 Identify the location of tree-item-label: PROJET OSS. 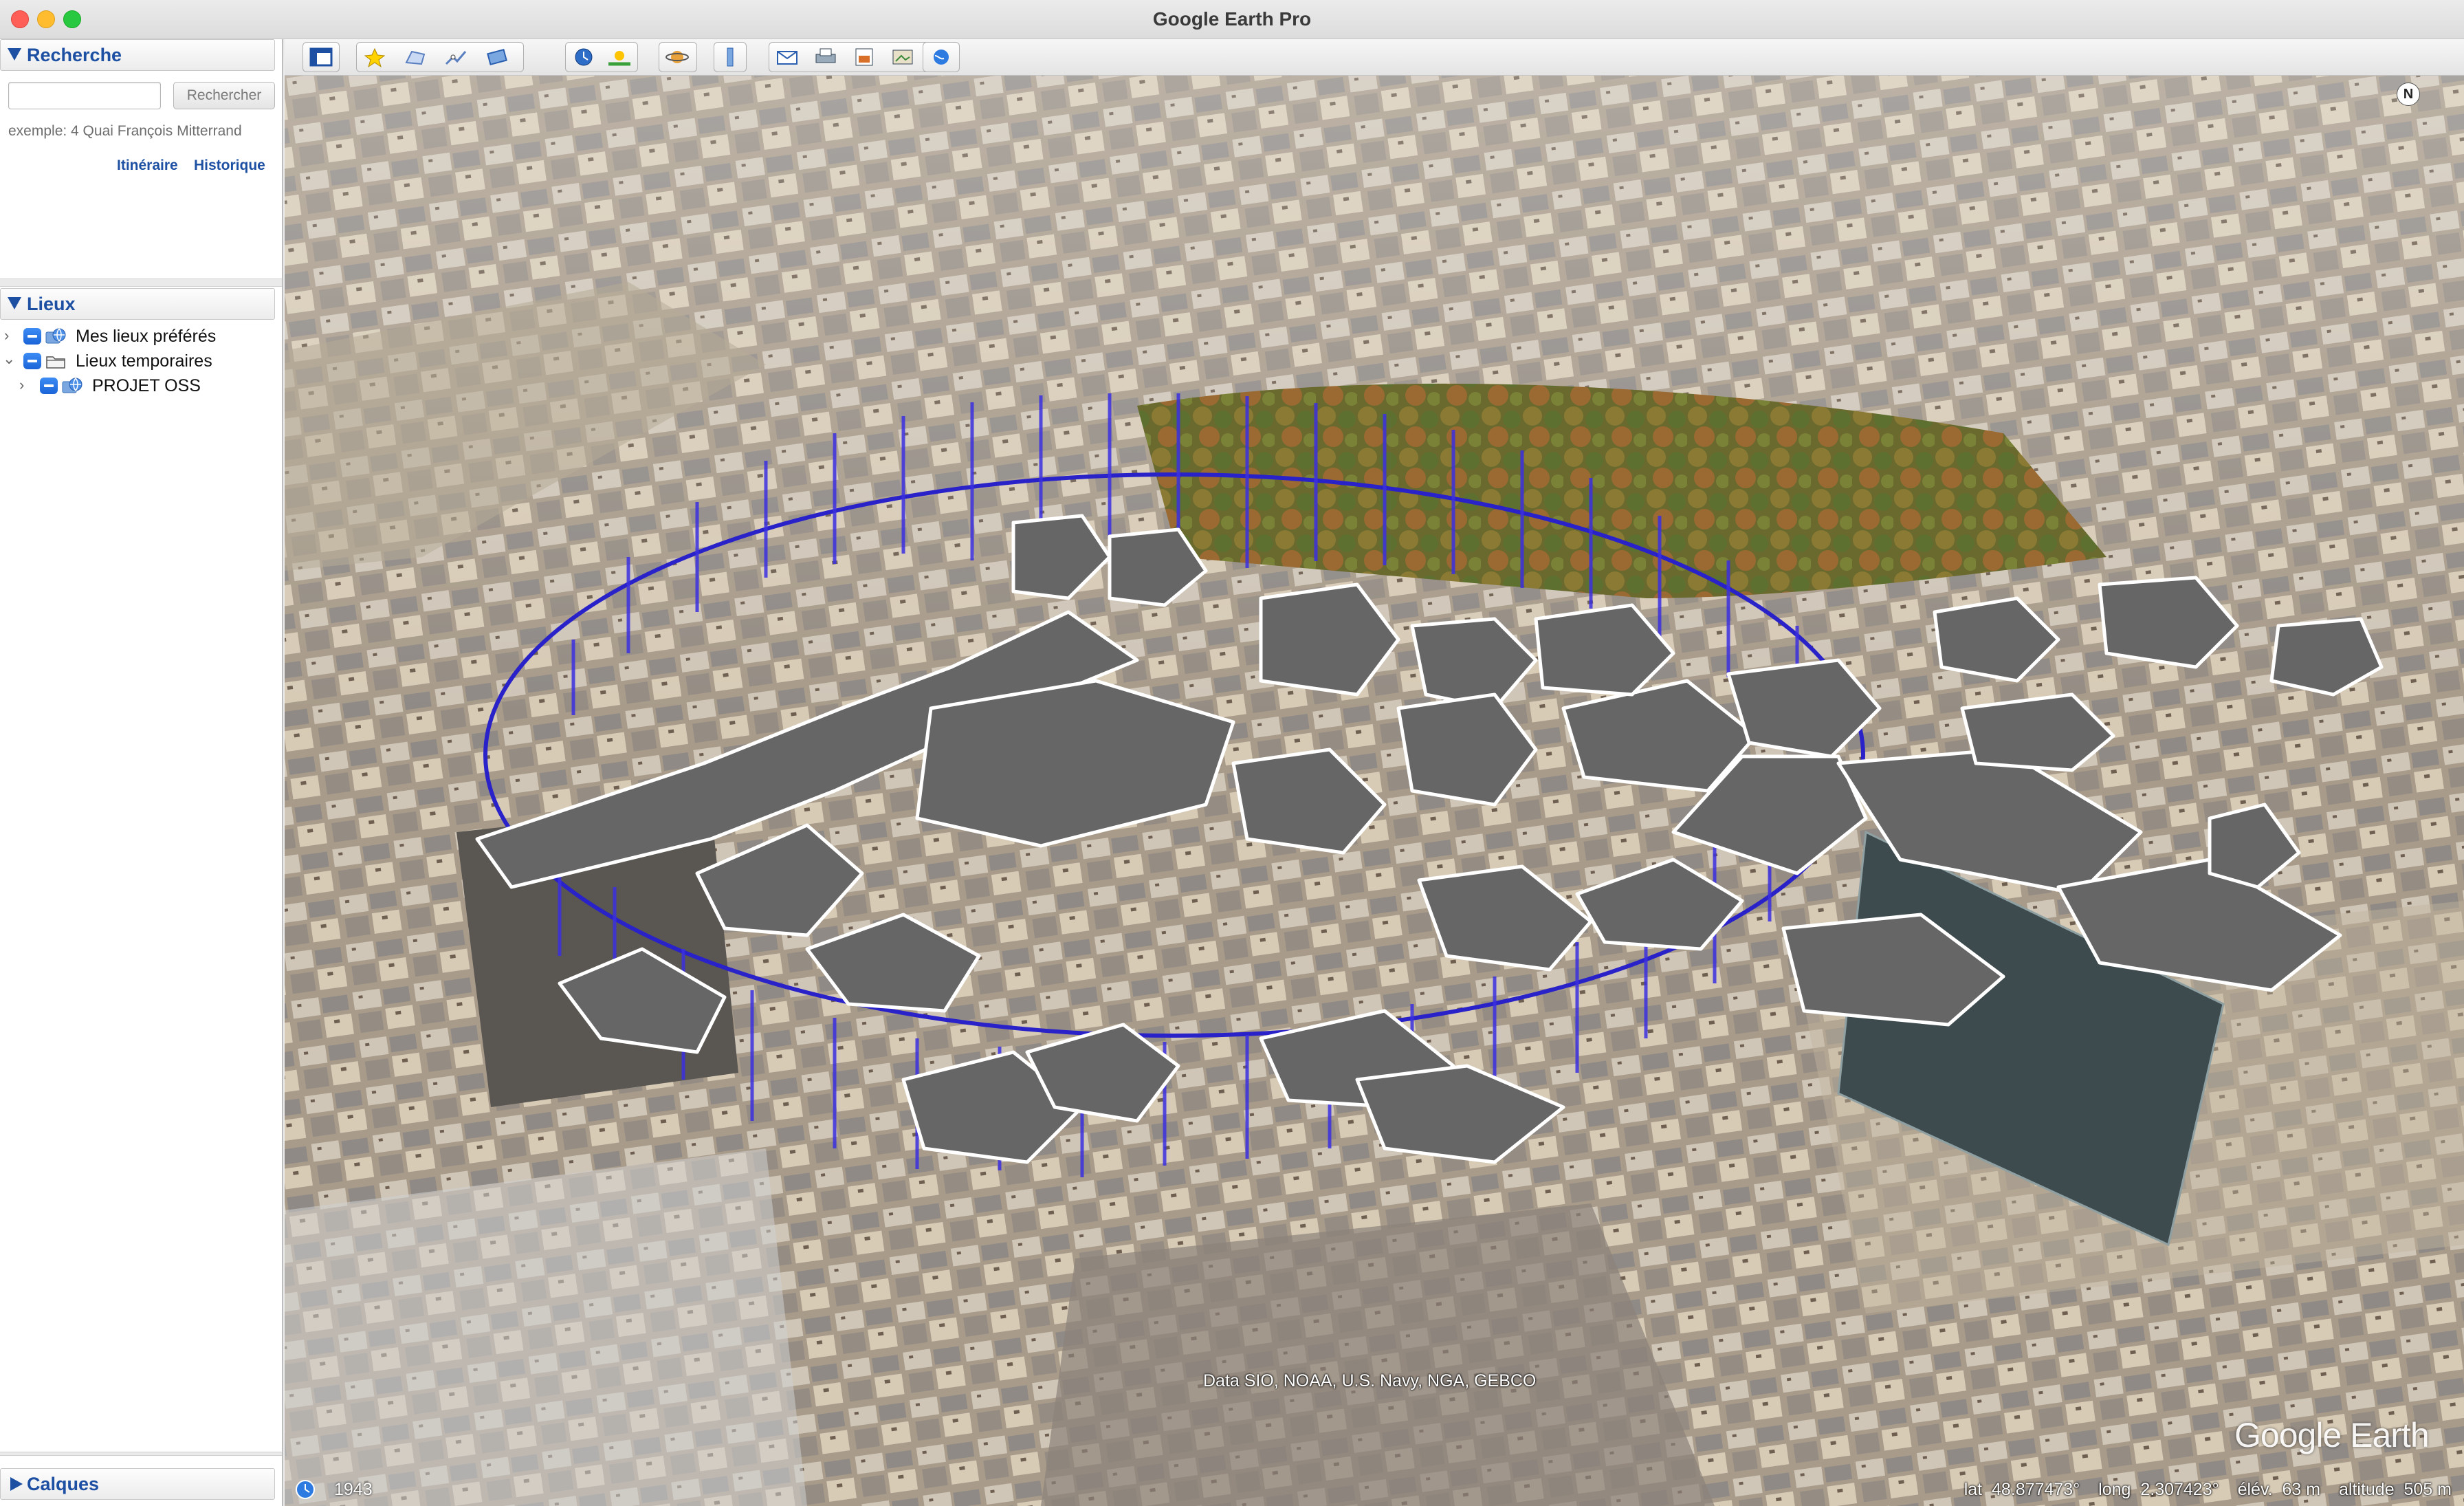
(146, 385).